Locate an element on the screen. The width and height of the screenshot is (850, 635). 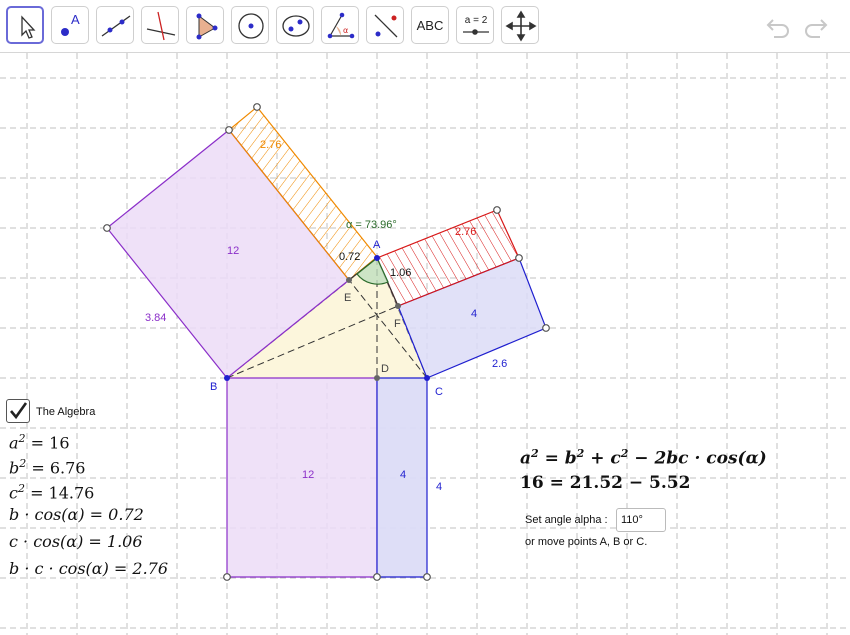
checkmark-icon is located at coordinates (19, 411).